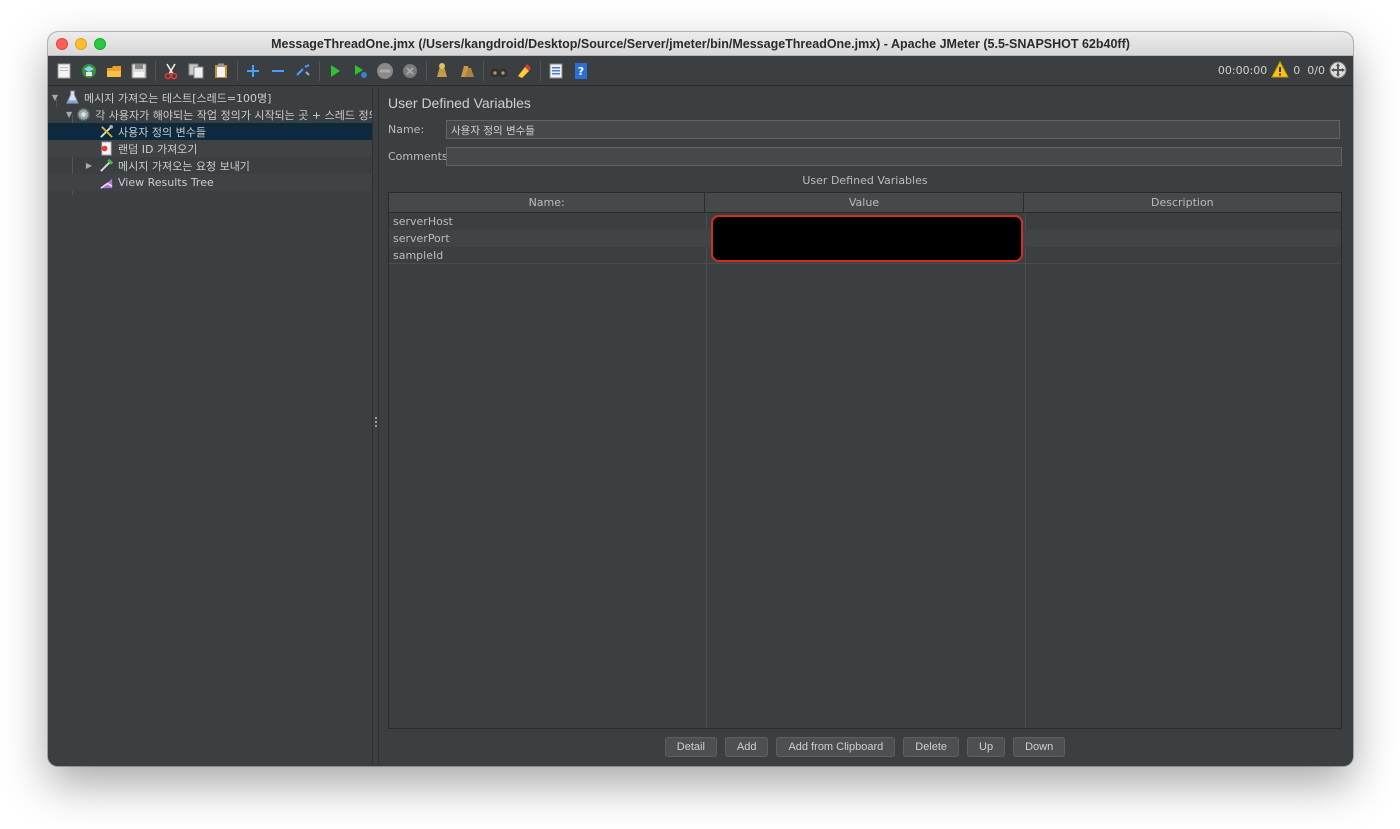 This screenshot has width=1400, height=829. Describe the element at coordinates (1039, 747) in the screenshot. I see `down-button: Down` at that location.